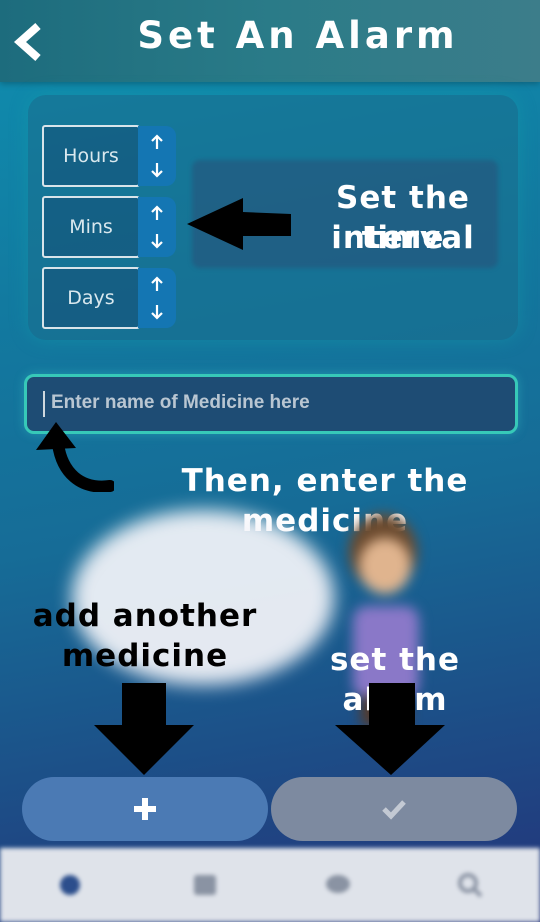 The width and height of the screenshot is (540, 922). I want to click on calendar-icon, so click(205, 885).